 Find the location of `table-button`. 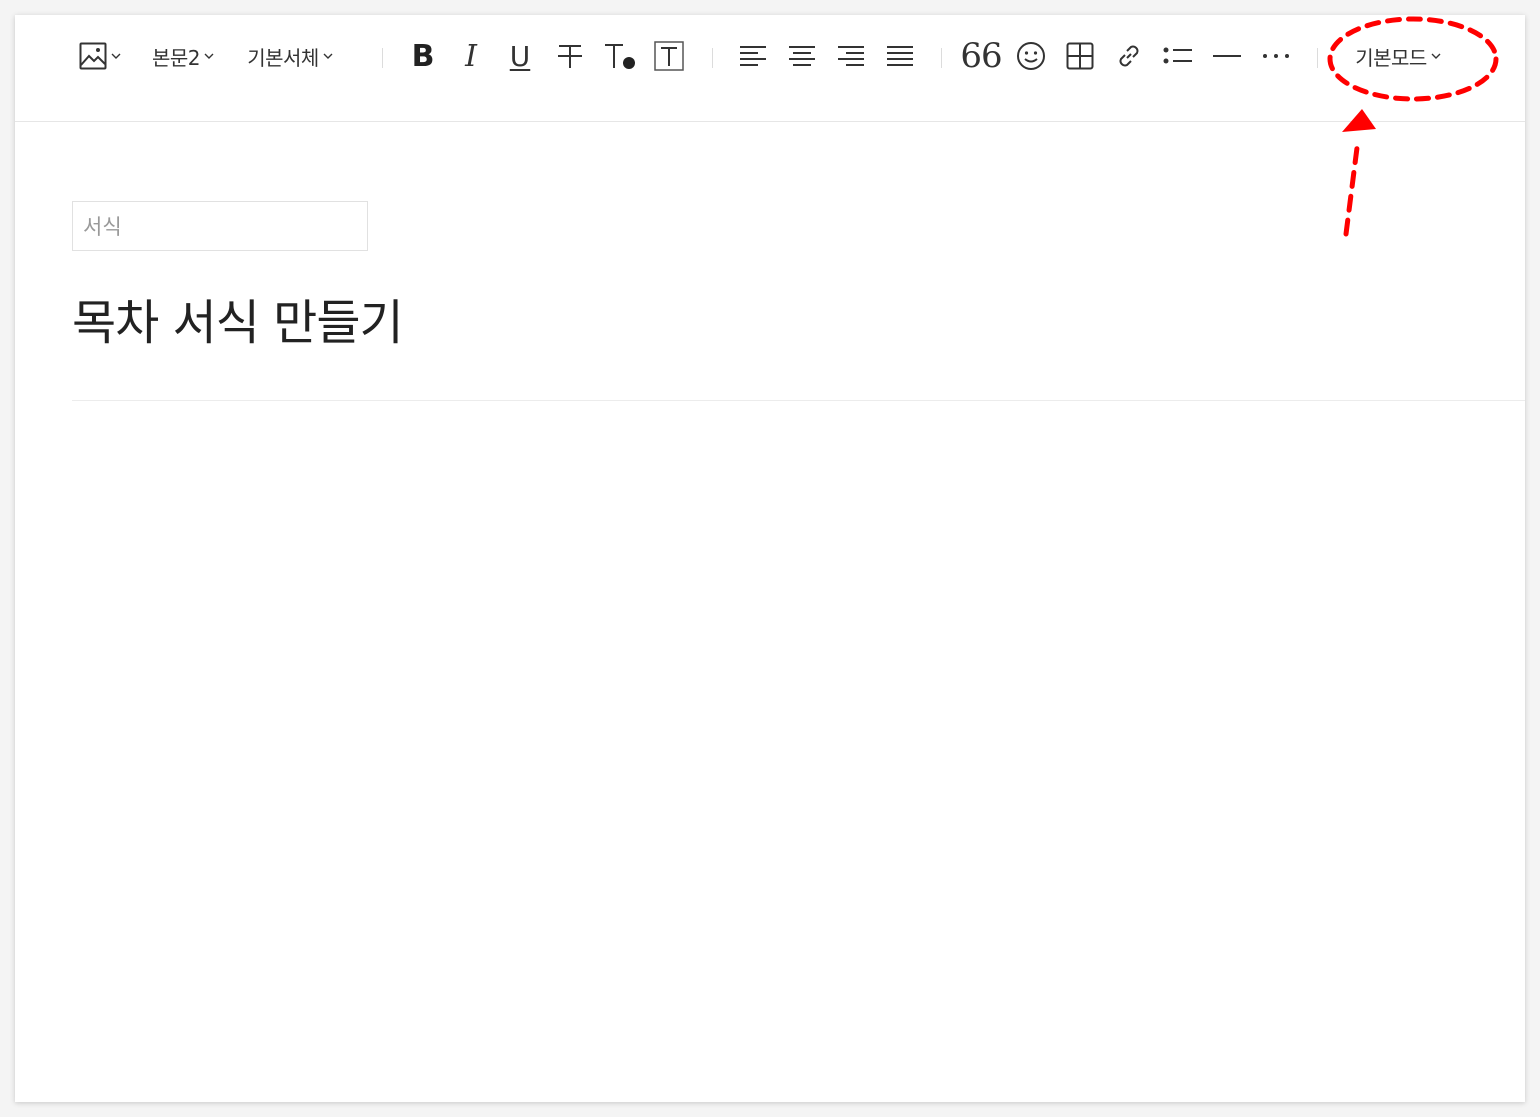

table-button is located at coordinates (1080, 56).